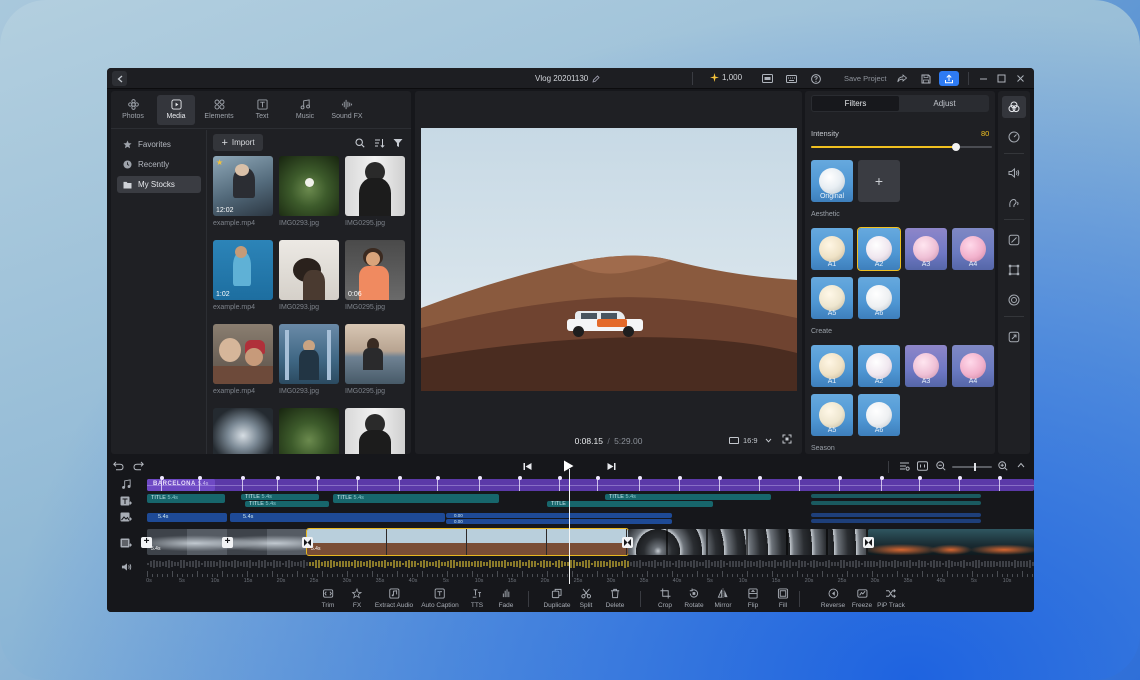  What do you see at coordinates (1014, 107) in the screenshot?
I see `filters-rail-button` at bounding box center [1014, 107].